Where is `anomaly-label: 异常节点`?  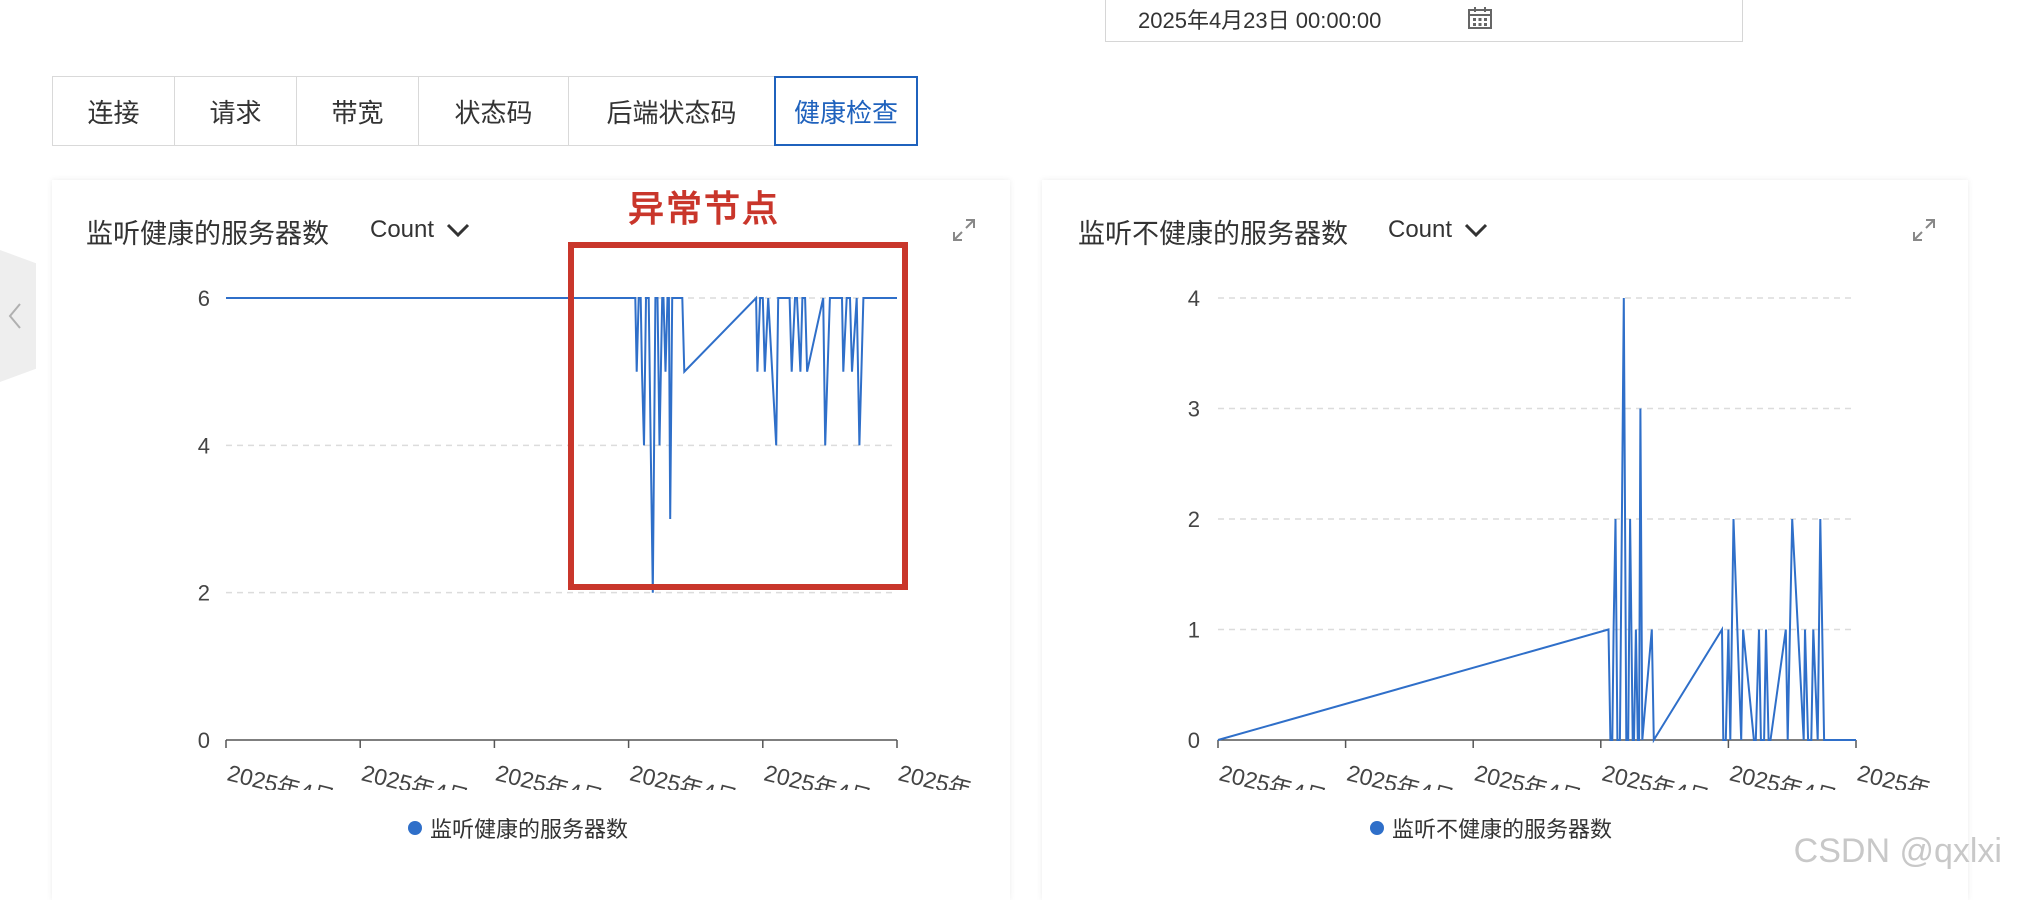
anomaly-label: 异常节点 is located at coordinates (704, 208).